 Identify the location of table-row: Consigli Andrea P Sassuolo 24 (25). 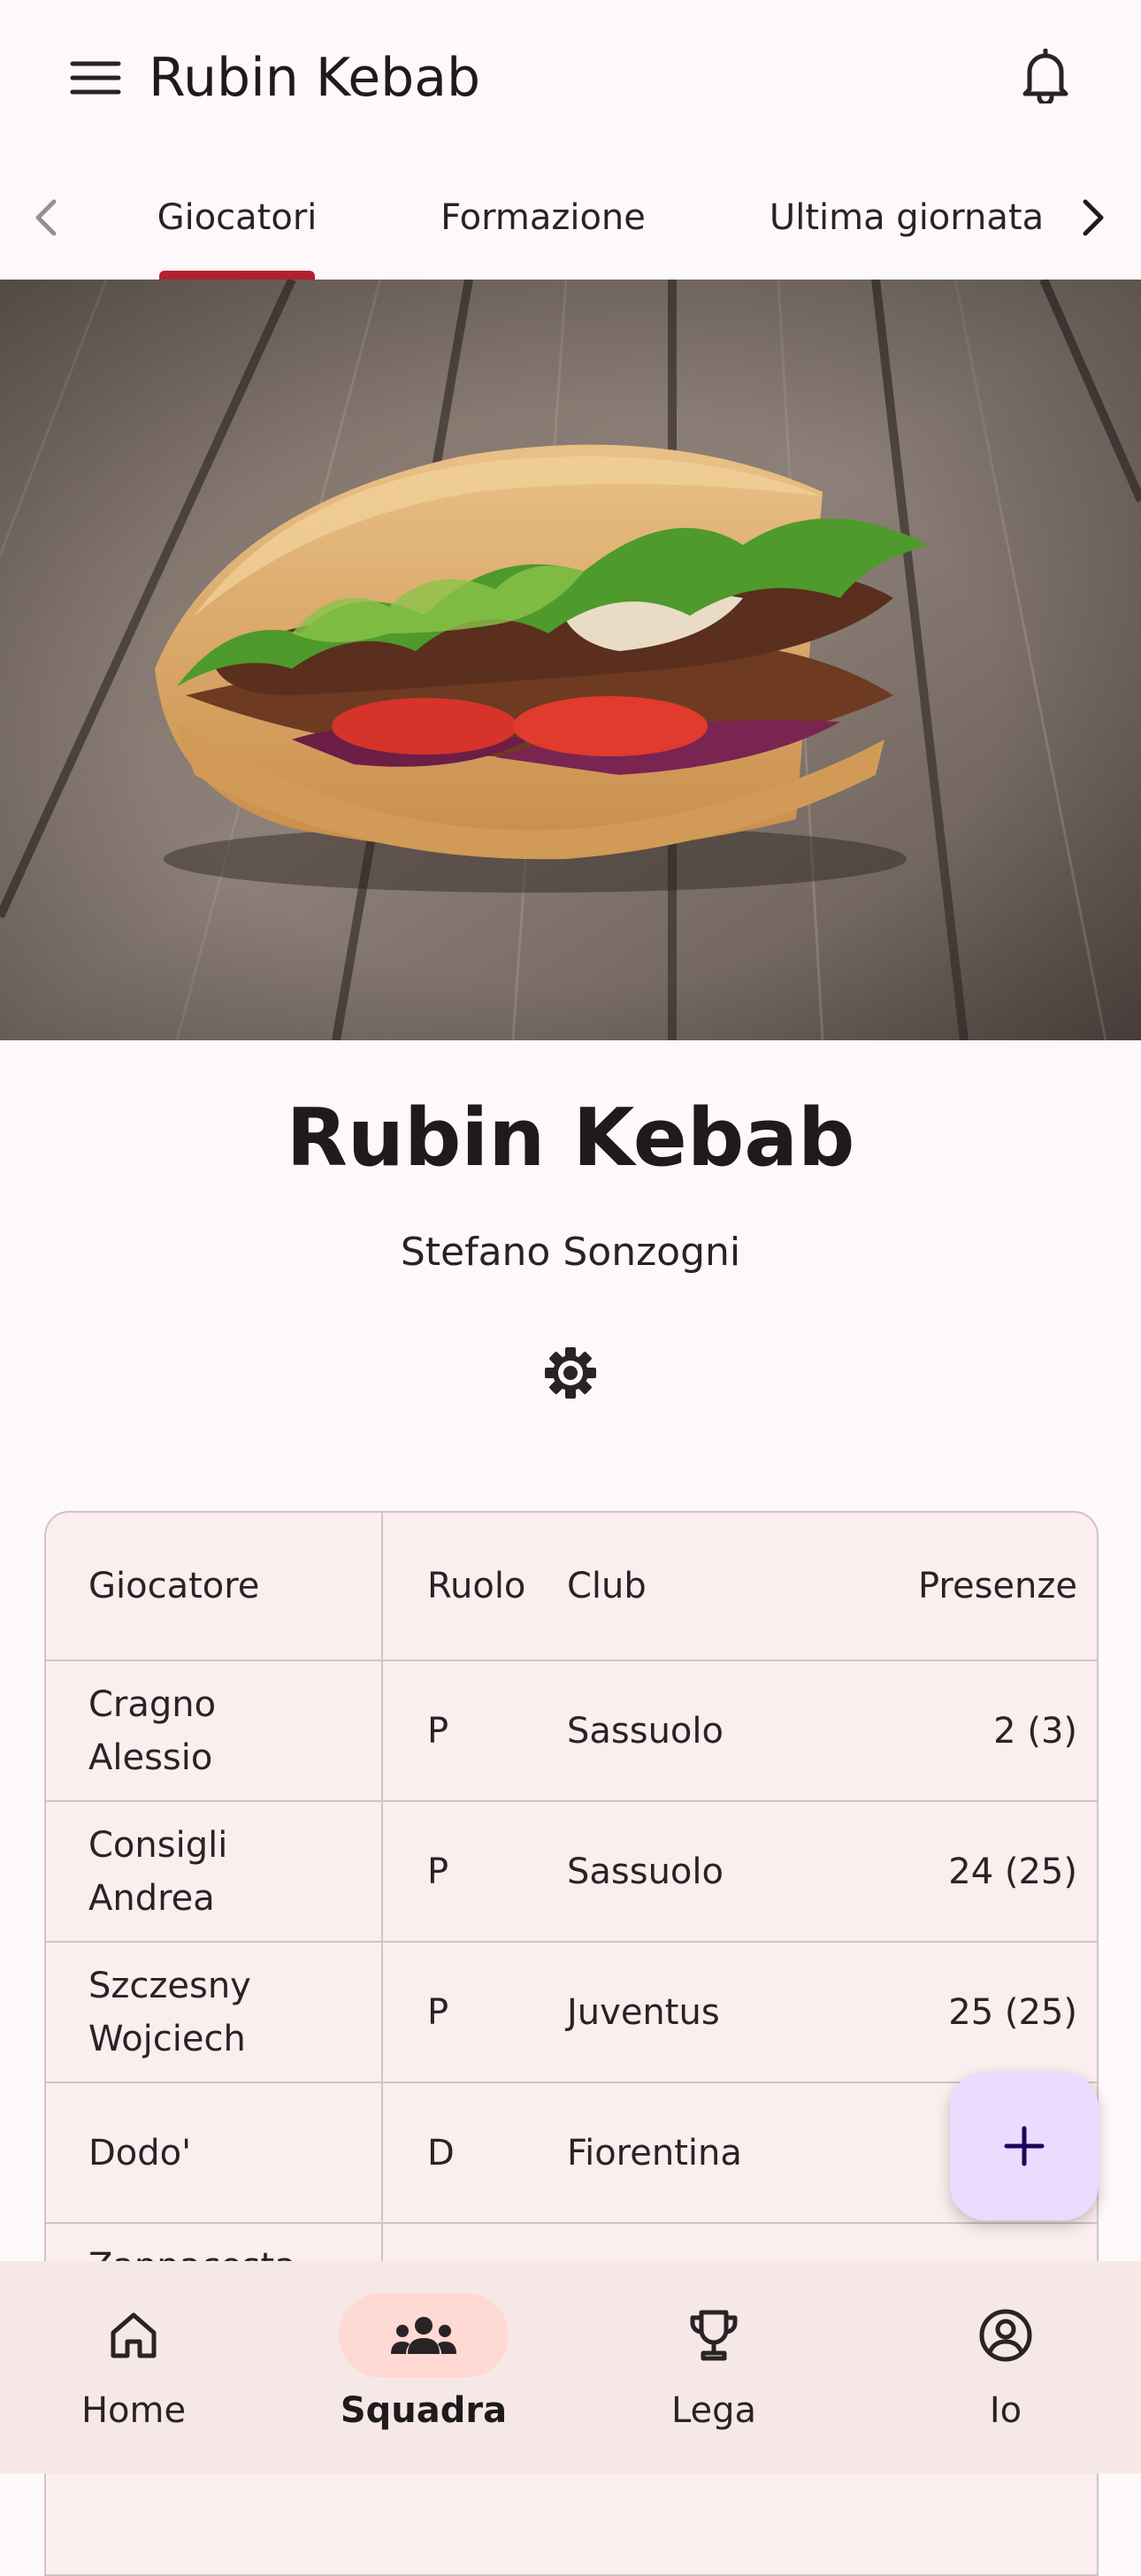
(571, 1872).